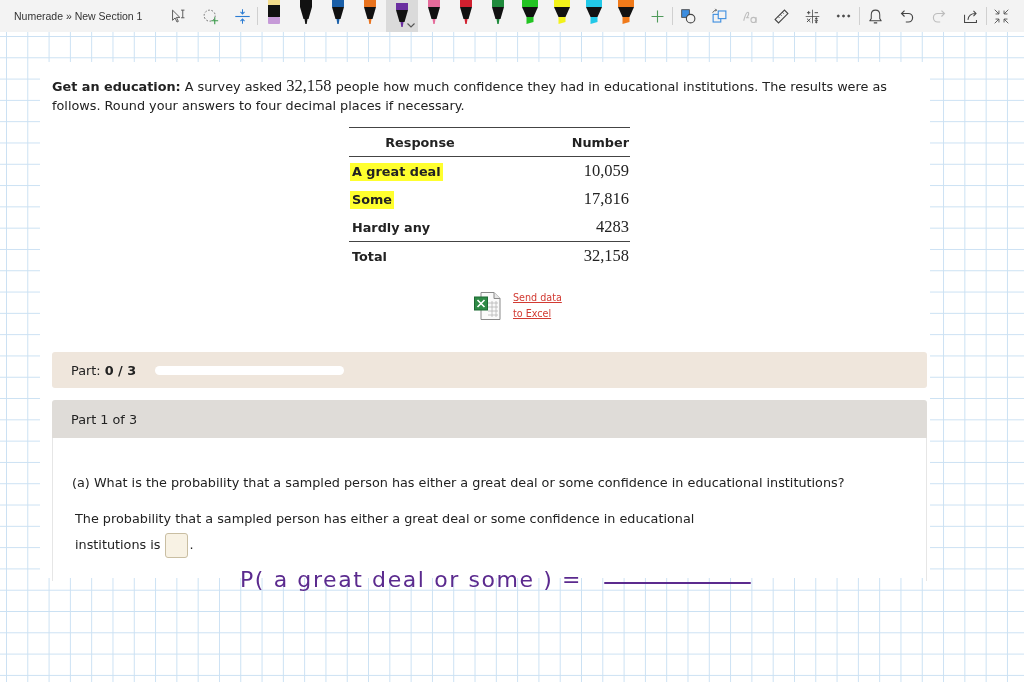 The image size is (1024, 682). I want to click on caret-icon, so click(411, 25).